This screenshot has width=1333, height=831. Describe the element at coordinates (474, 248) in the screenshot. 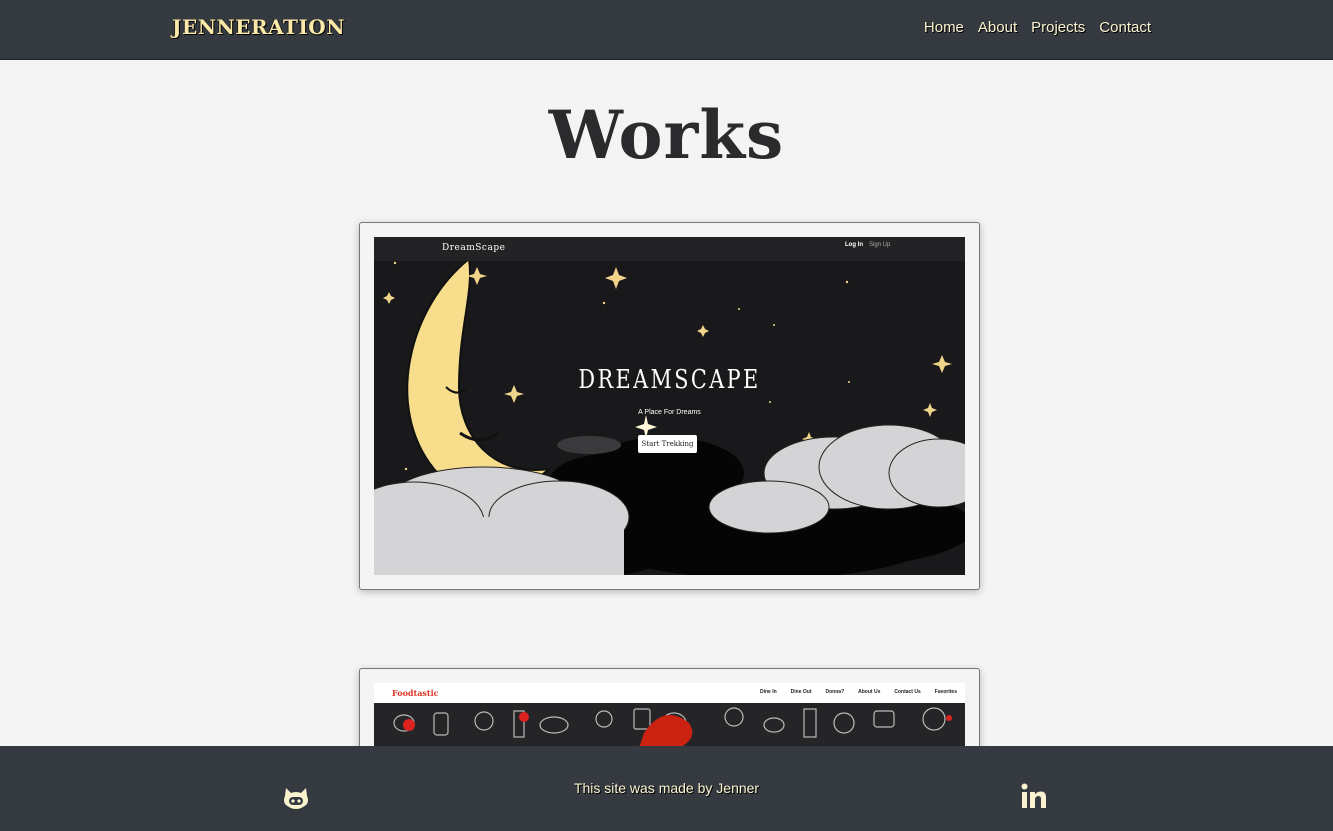

I see `dreamscape-logo: DreamScape` at that location.